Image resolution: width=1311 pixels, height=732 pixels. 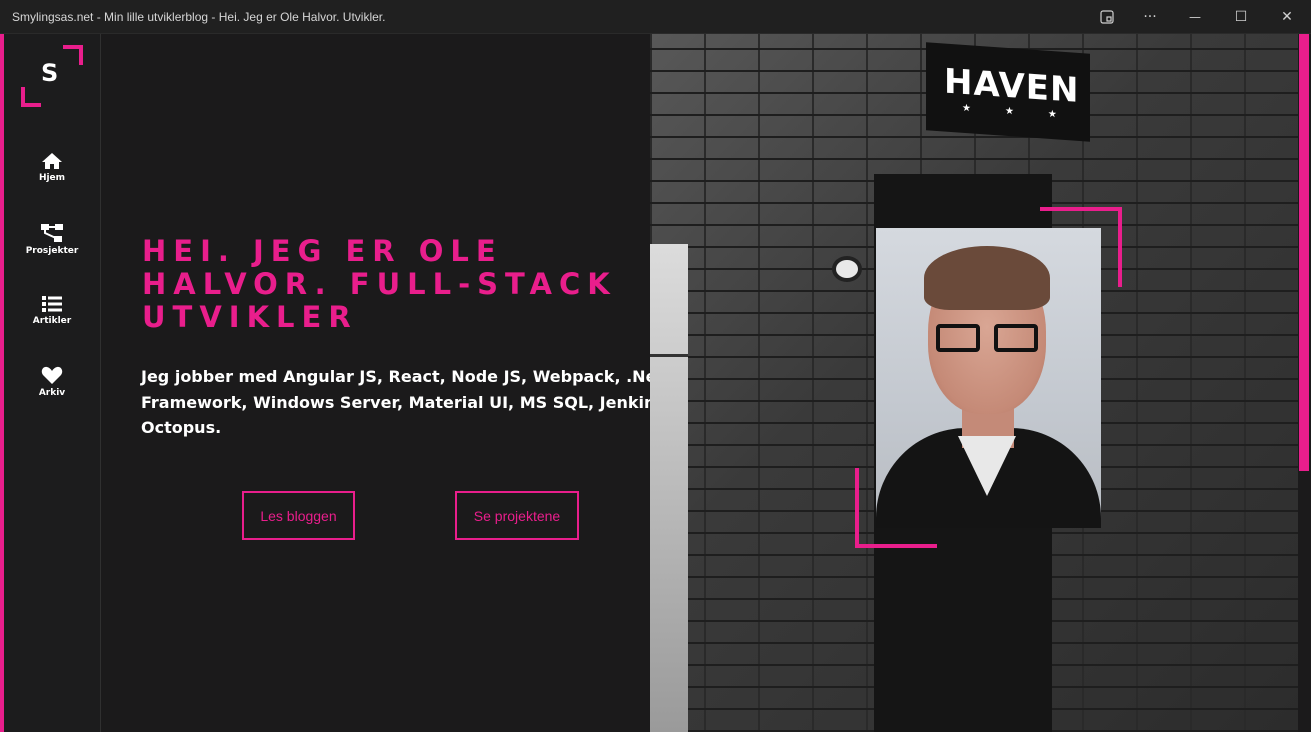 I want to click on see-projects-button: Se projektene, so click(x=517, y=515).